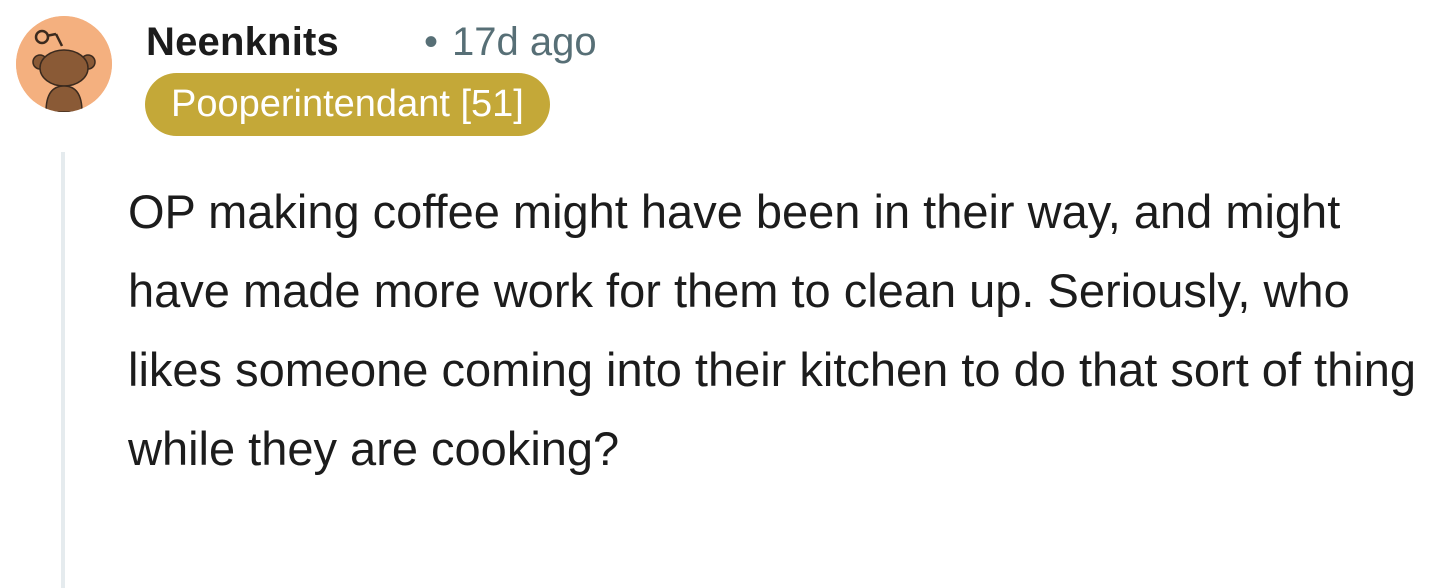 This screenshot has width=1446, height=588. Describe the element at coordinates (242, 42) in the screenshot. I see `comment-author: Neenknits` at that location.